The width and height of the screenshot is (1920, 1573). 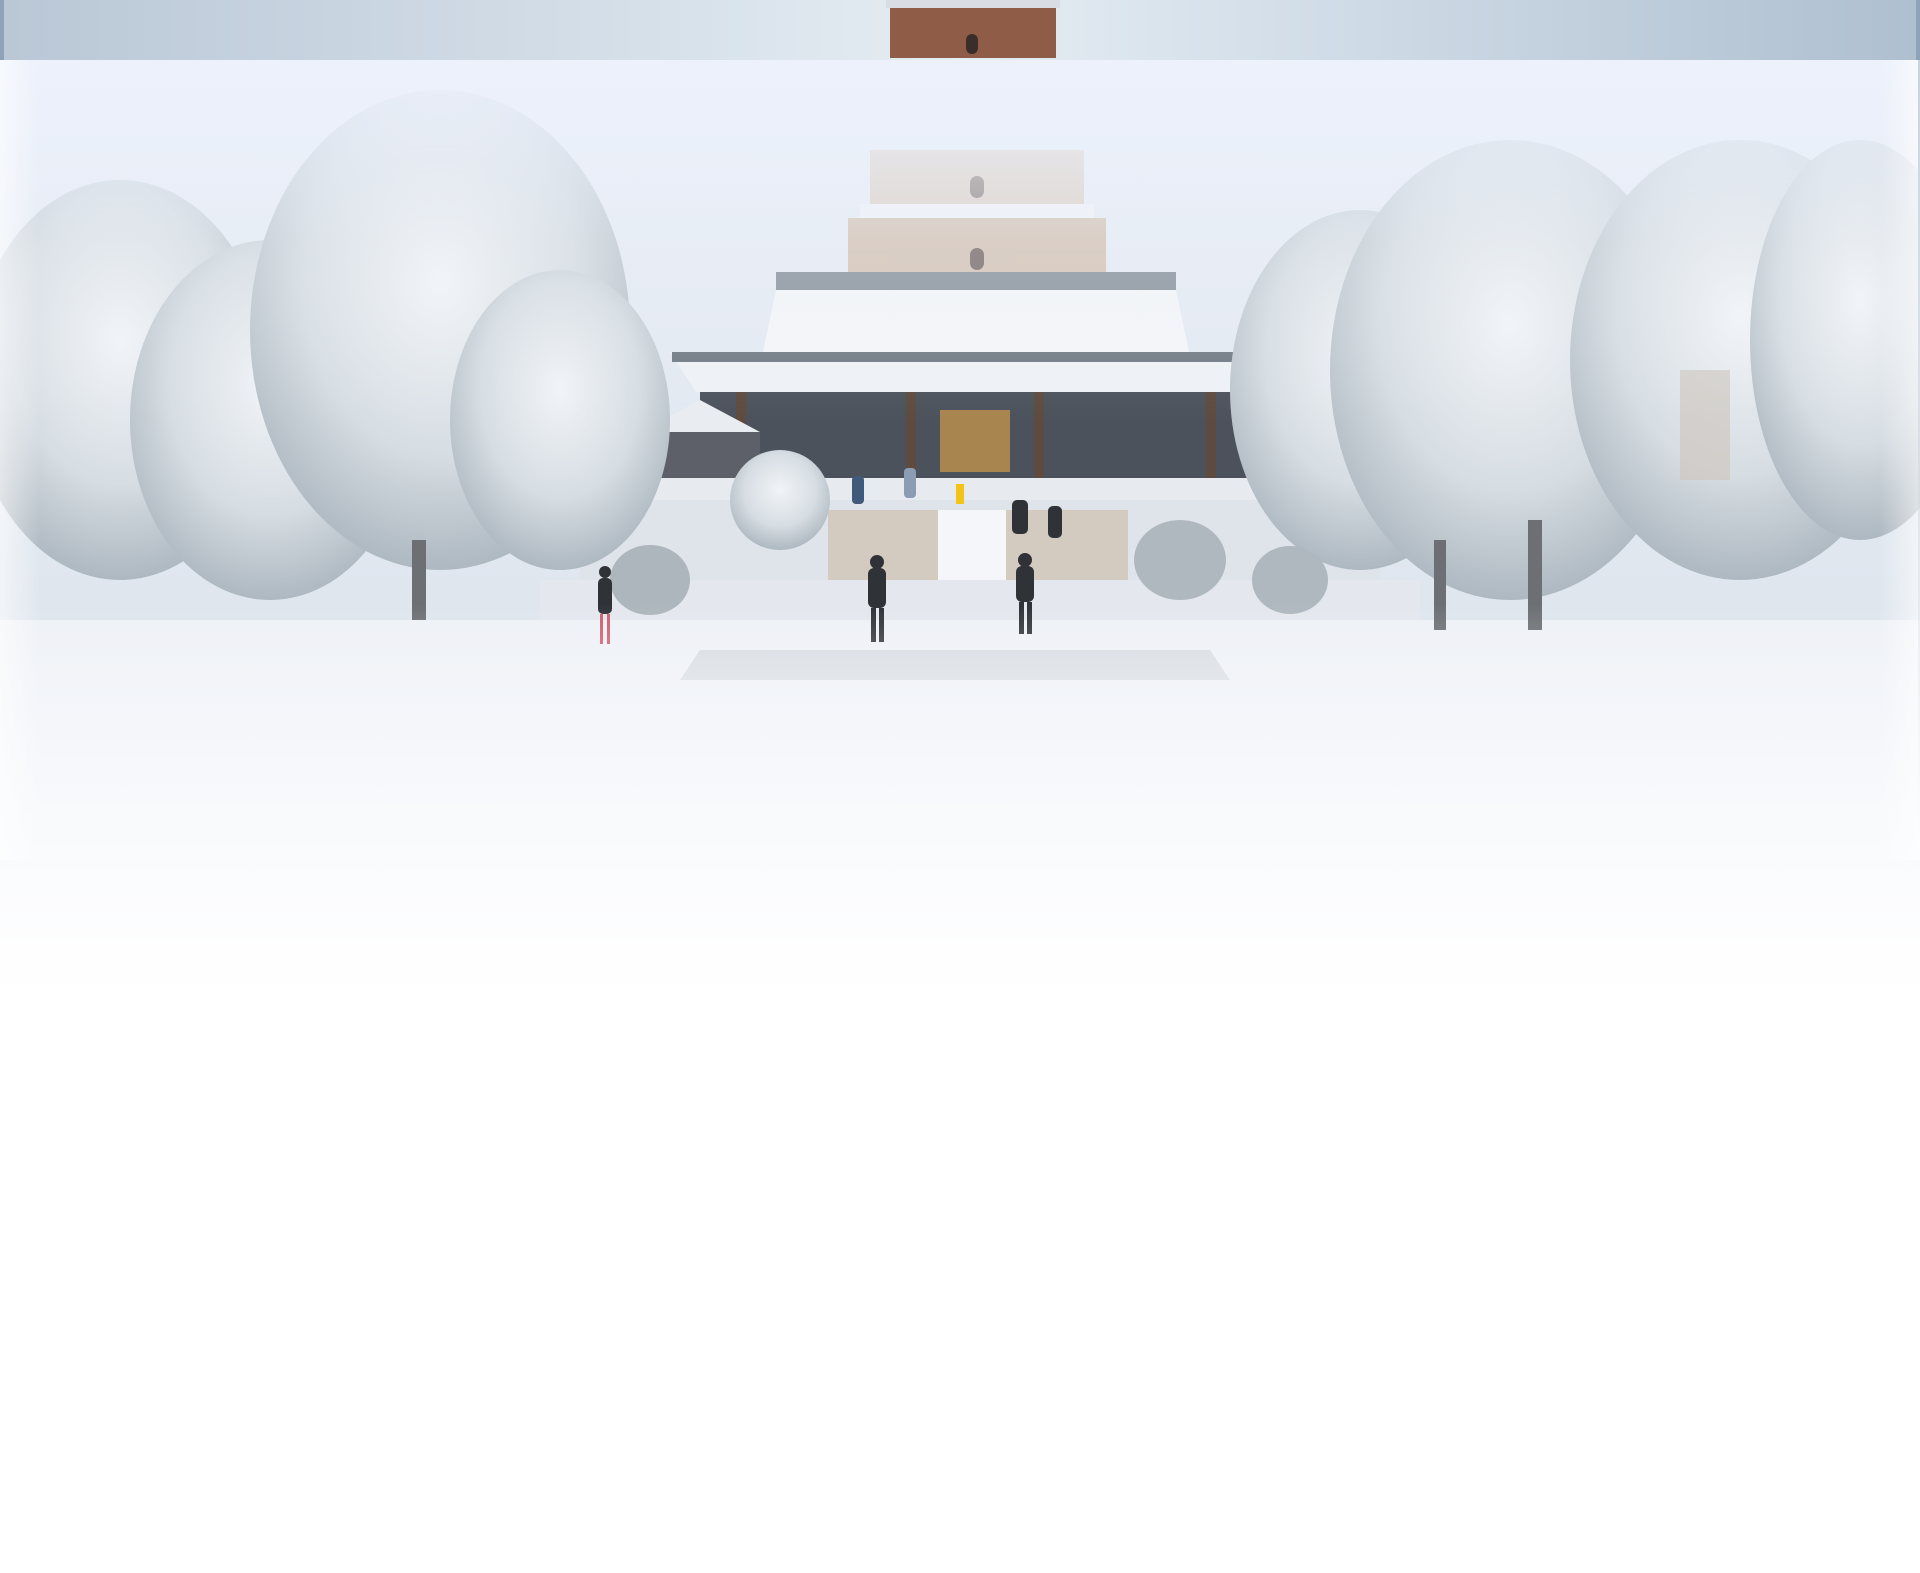 What do you see at coordinates (1900, 460) in the screenshot?
I see `right-side-fade` at bounding box center [1900, 460].